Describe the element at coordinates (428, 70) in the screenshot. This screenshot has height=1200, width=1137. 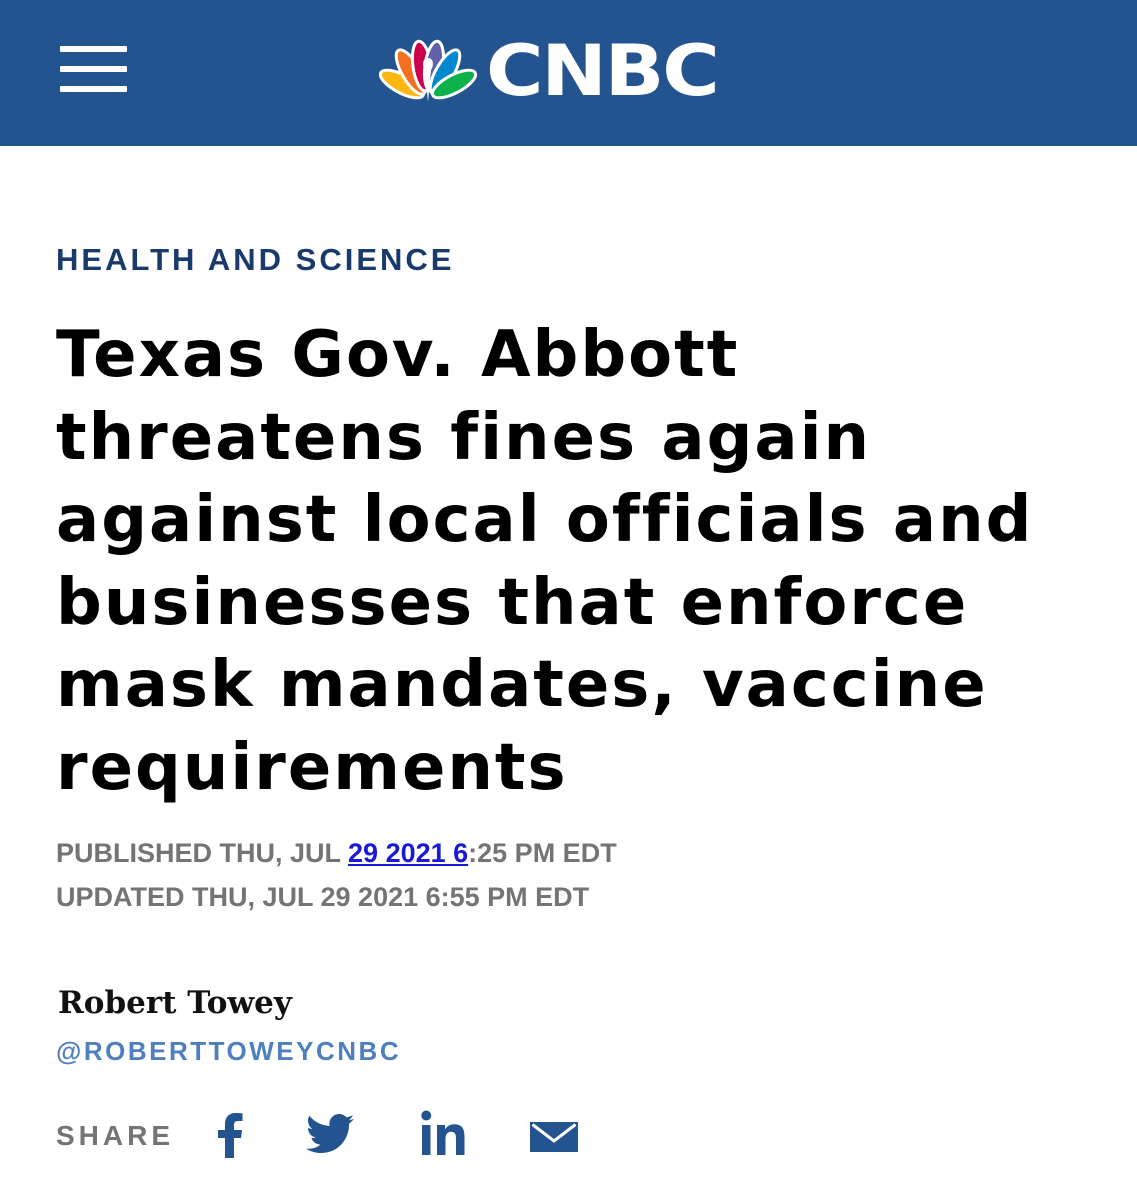
I see `nbc-peacock-icon` at that location.